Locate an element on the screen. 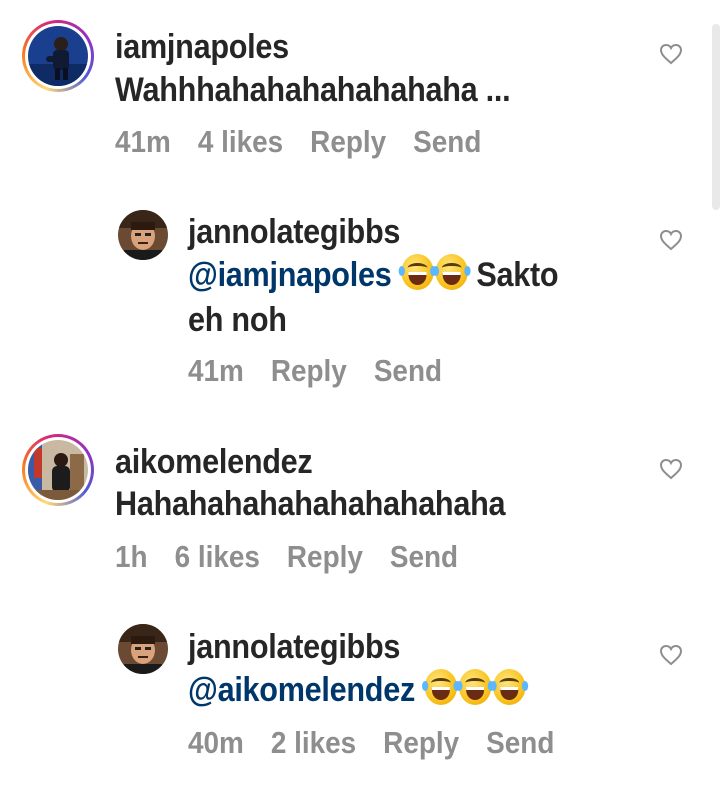 The height and width of the screenshot is (792, 720). mention-link: @iamjnapoles is located at coordinates (290, 275).